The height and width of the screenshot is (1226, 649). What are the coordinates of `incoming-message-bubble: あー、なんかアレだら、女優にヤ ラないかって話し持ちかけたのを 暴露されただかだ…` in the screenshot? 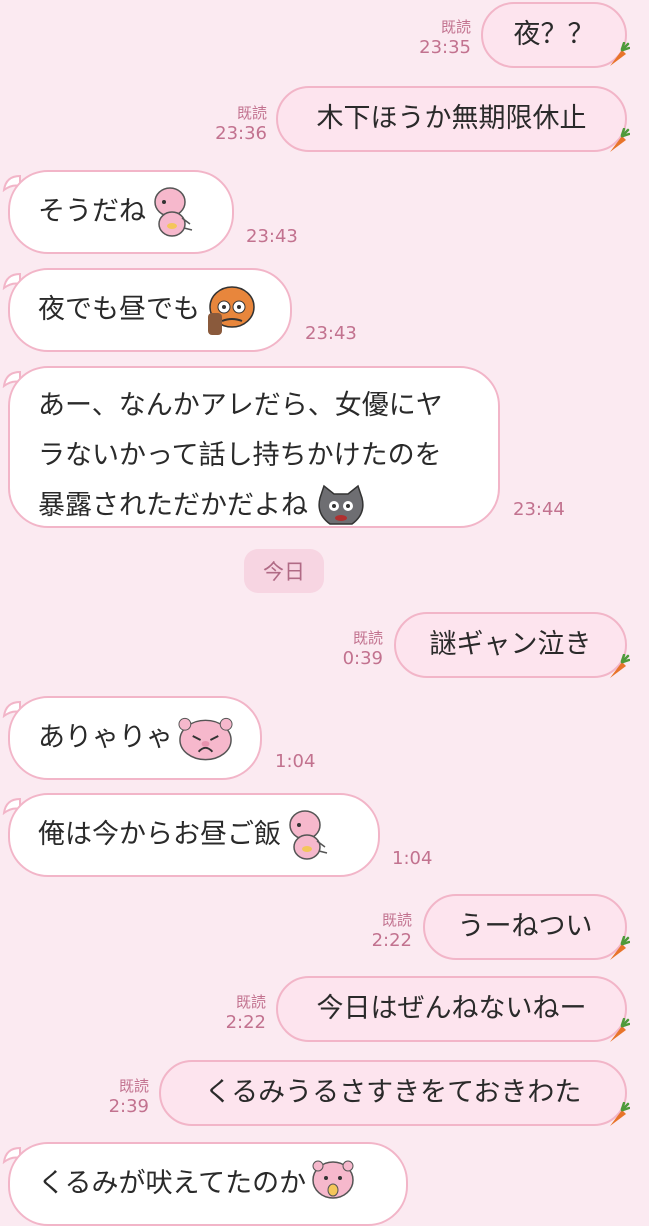 It's located at (254, 447).